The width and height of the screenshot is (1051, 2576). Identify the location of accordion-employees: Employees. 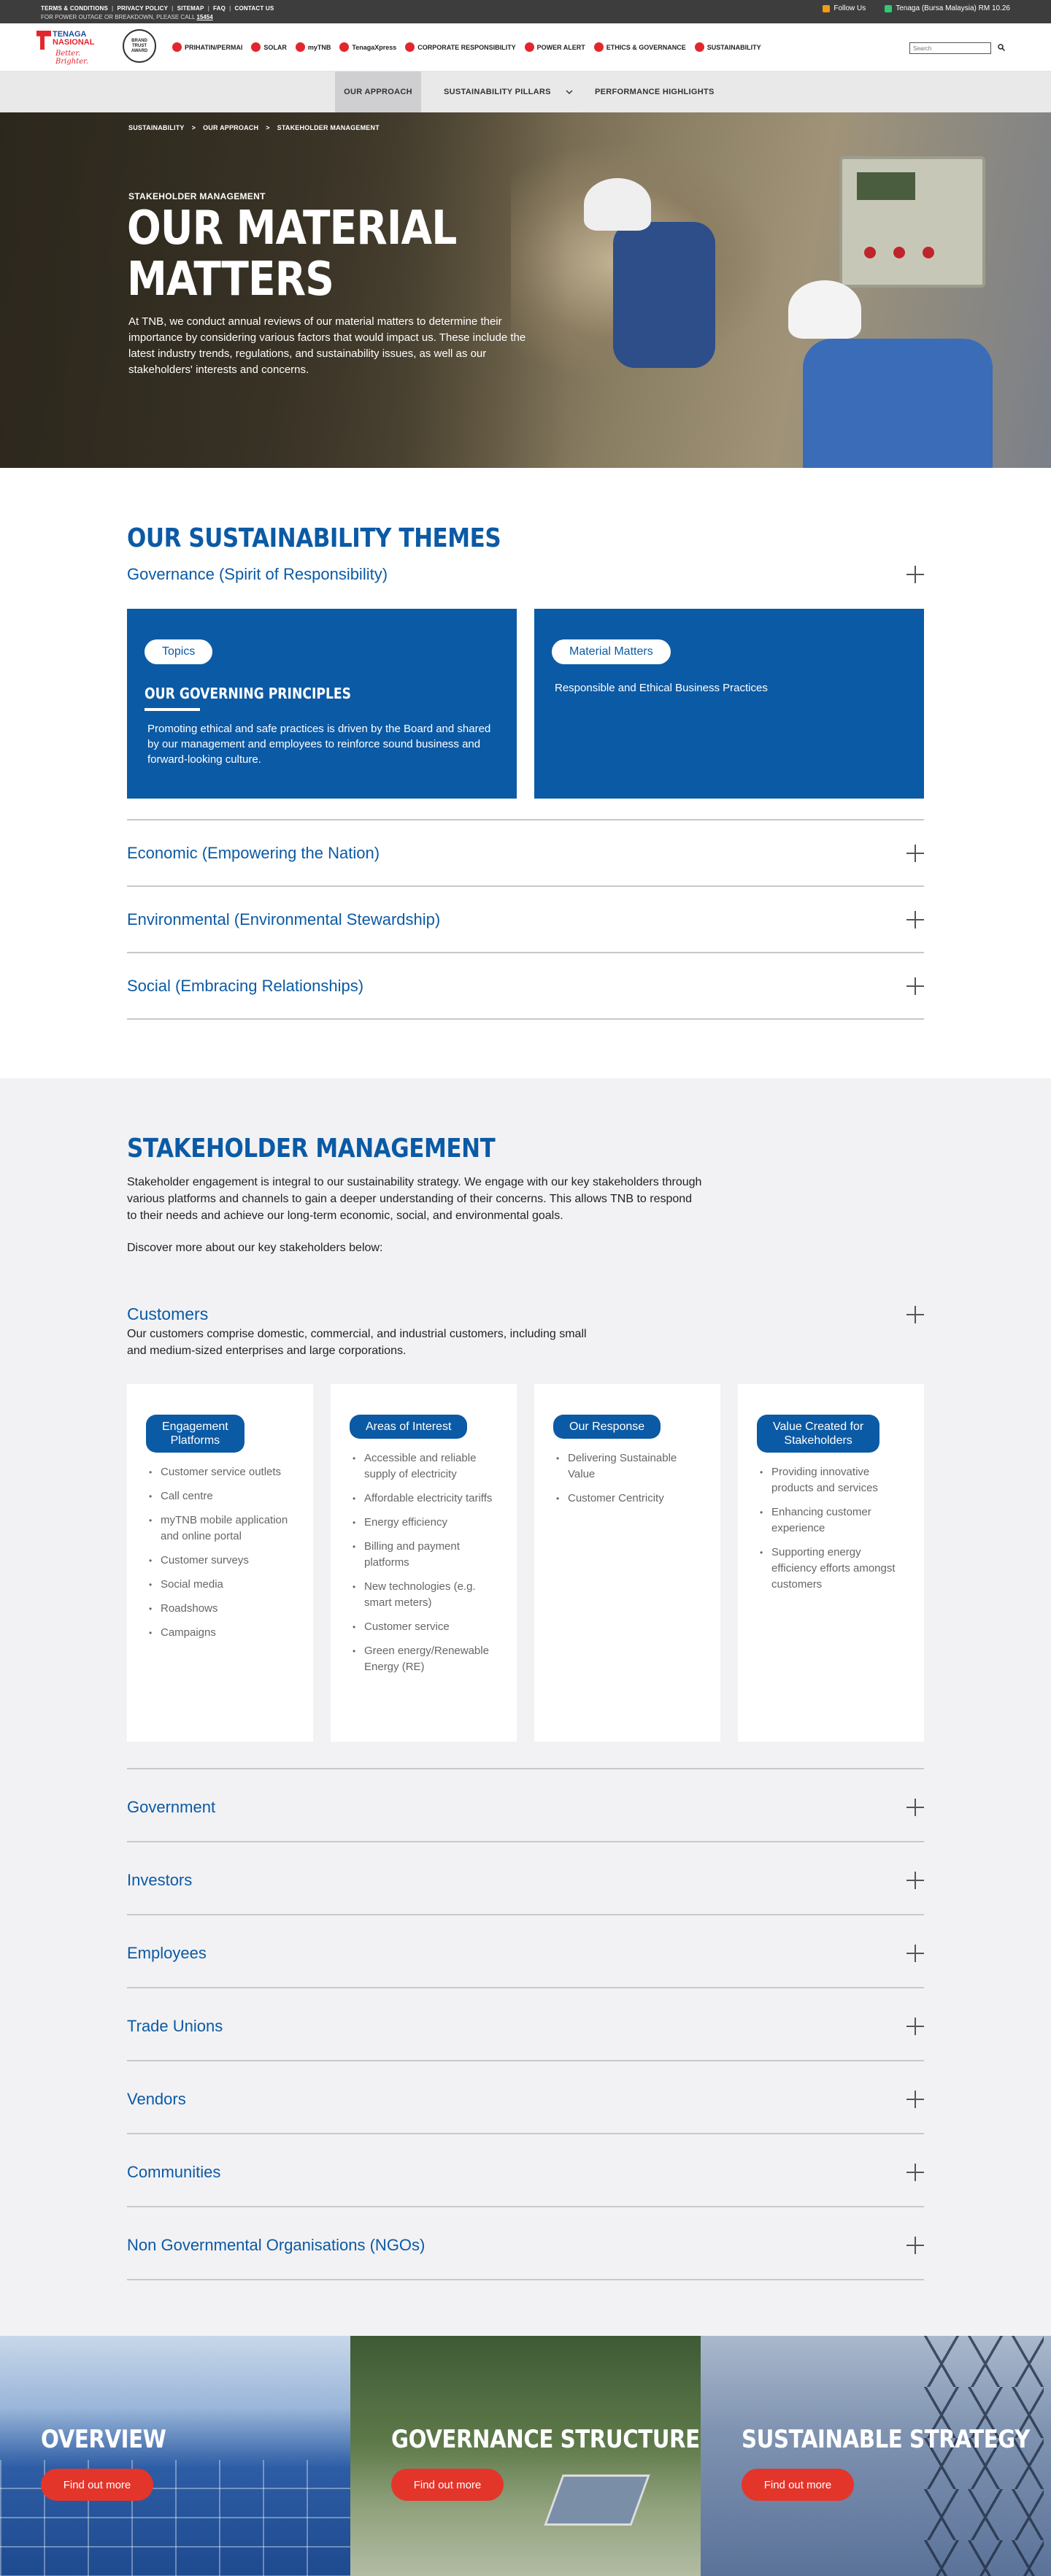
(525, 1951).